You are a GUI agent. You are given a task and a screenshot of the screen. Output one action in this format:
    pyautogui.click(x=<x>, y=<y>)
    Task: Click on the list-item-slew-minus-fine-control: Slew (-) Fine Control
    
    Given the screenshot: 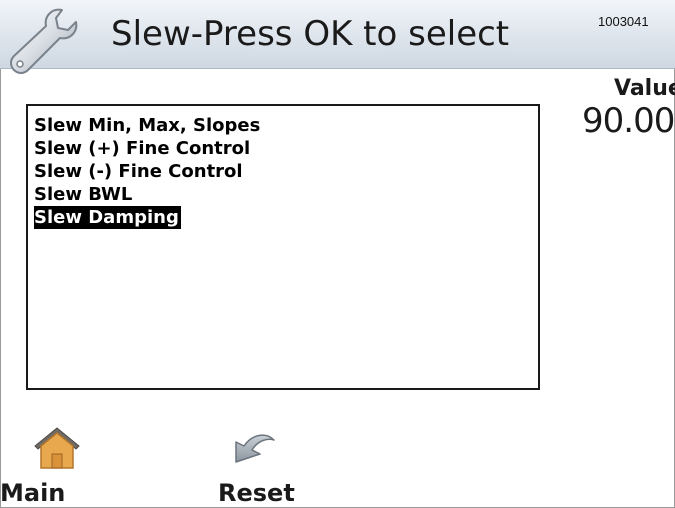 What is the action you would take?
    pyautogui.click(x=139, y=171)
    